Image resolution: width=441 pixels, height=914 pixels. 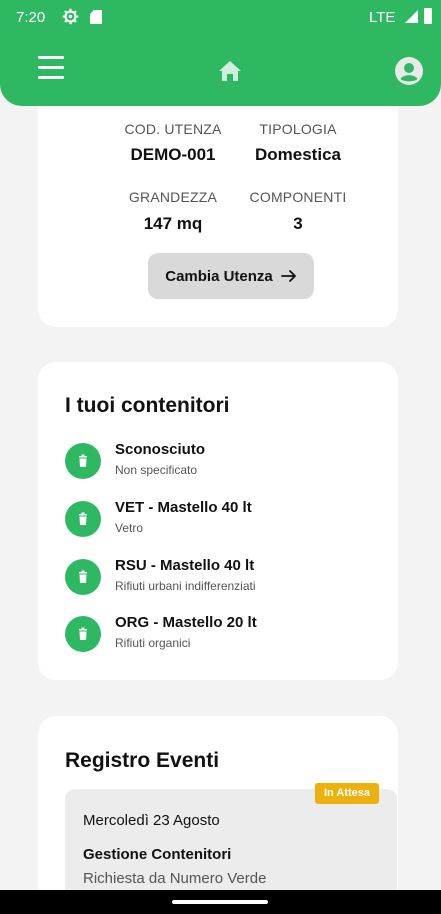 I want to click on container-item: Sconosciuto Non specificato, so click(x=225, y=464).